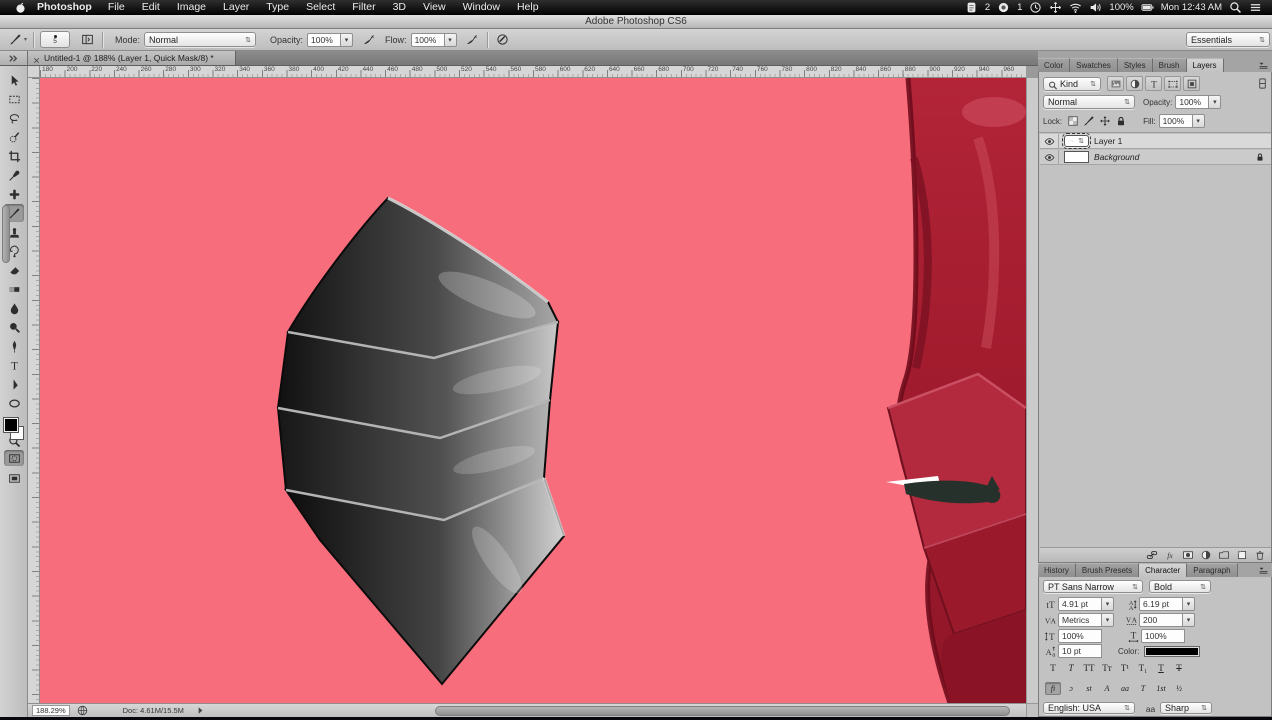 The height and width of the screenshot is (720, 1272). What do you see at coordinates (14, 175) in the screenshot?
I see `eyedropper-tool` at bounding box center [14, 175].